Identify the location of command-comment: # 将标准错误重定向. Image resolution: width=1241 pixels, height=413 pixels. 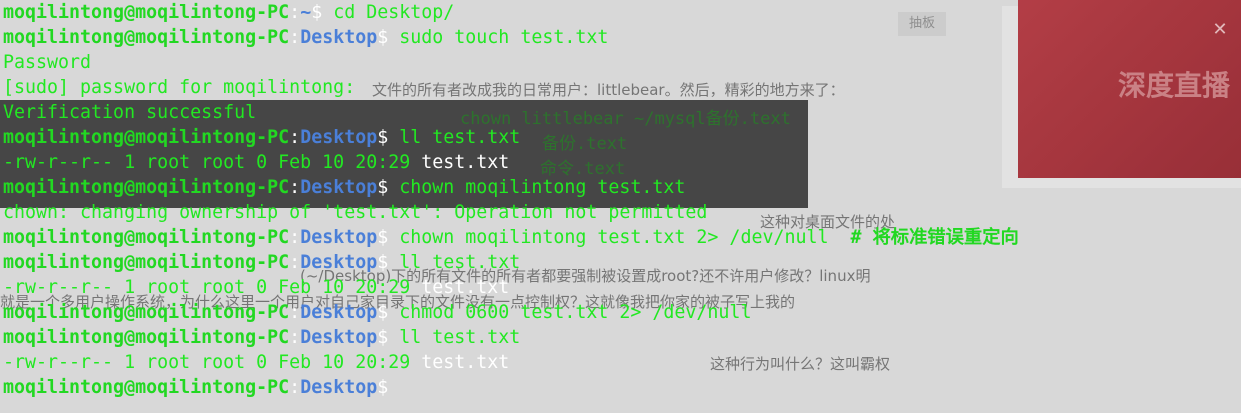
(934, 237).